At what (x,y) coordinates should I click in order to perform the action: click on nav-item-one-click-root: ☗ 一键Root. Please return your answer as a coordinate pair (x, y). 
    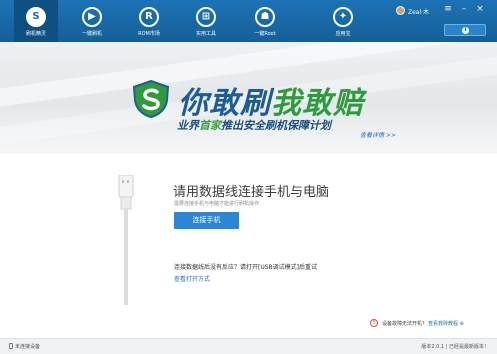
    Looking at the image, I should click on (265, 21).